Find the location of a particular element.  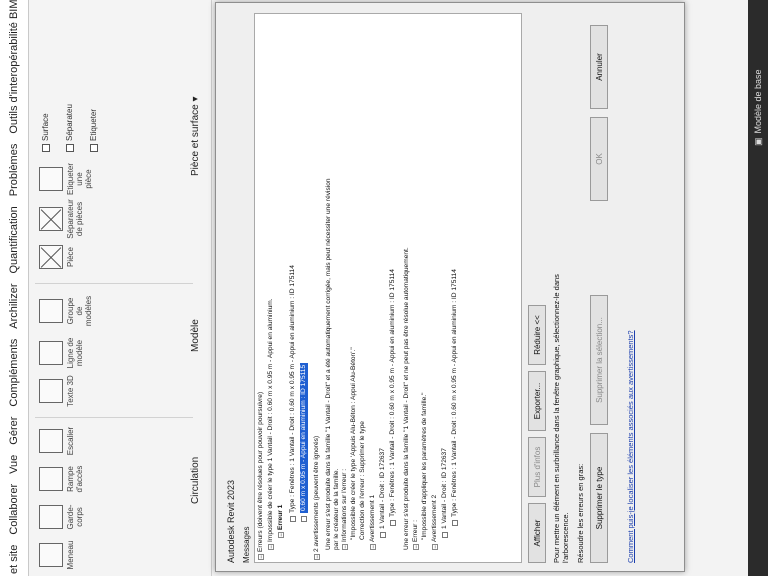

tree-avertissement-1: − Avertissement 1 is located at coordinates (373, 522).